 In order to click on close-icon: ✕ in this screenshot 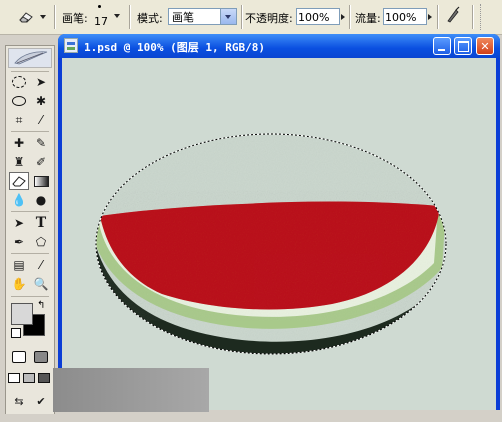, I will do `click(485, 46)`.